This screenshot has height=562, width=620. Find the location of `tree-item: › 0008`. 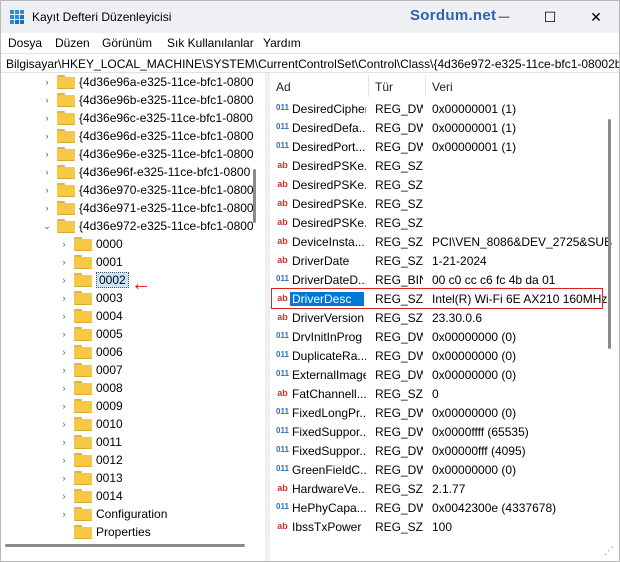

tree-item: › 0008 is located at coordinates (91, 388).